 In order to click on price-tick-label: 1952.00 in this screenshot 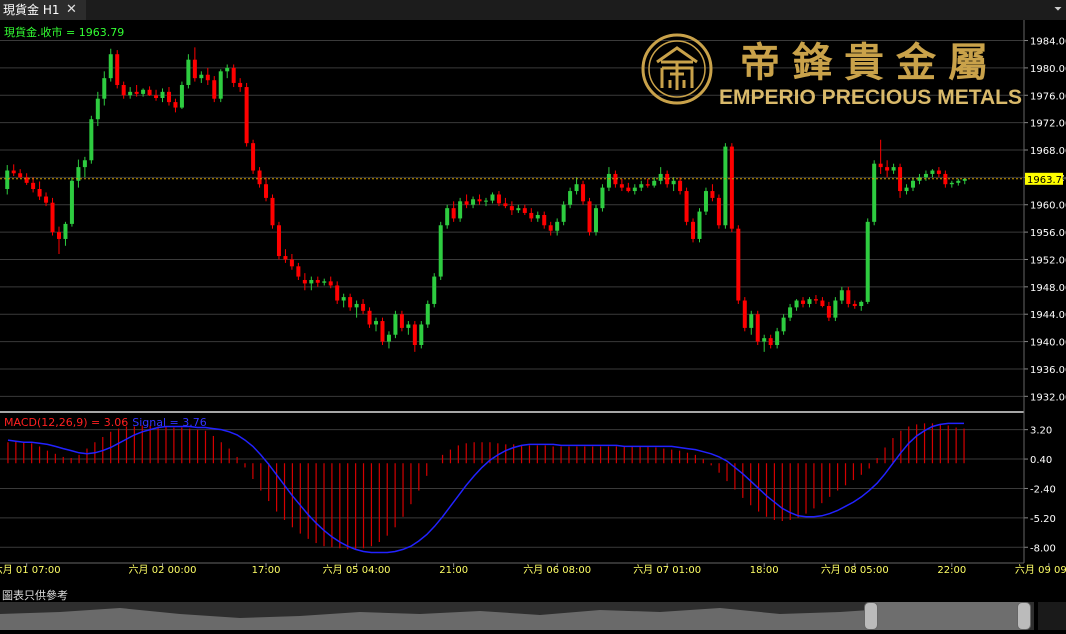, I will do `click(1048, 260)`.